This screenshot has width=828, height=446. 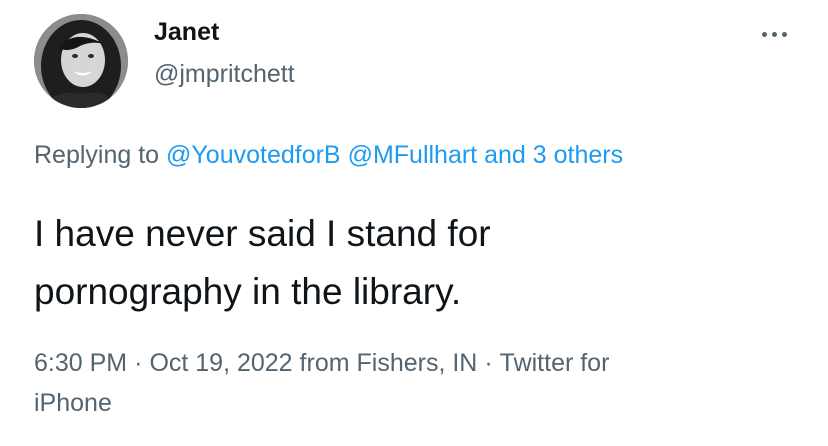 What do you see at coordinates (388, 363) in the screenshot?
I see `tweet-location: from Fishers, IN` at bounding box center [388, 363].